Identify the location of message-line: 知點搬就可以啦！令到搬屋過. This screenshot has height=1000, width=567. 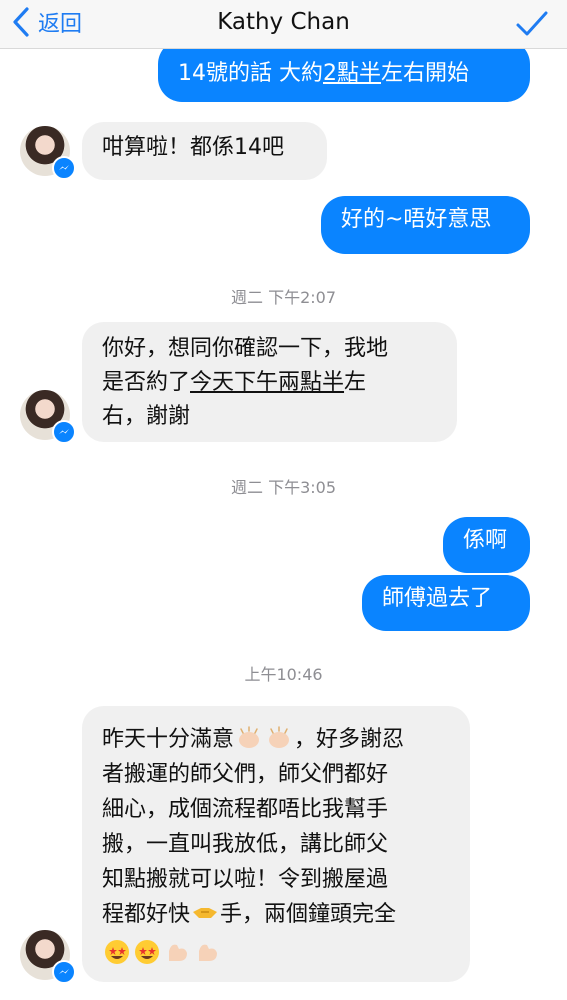
(245, 879).